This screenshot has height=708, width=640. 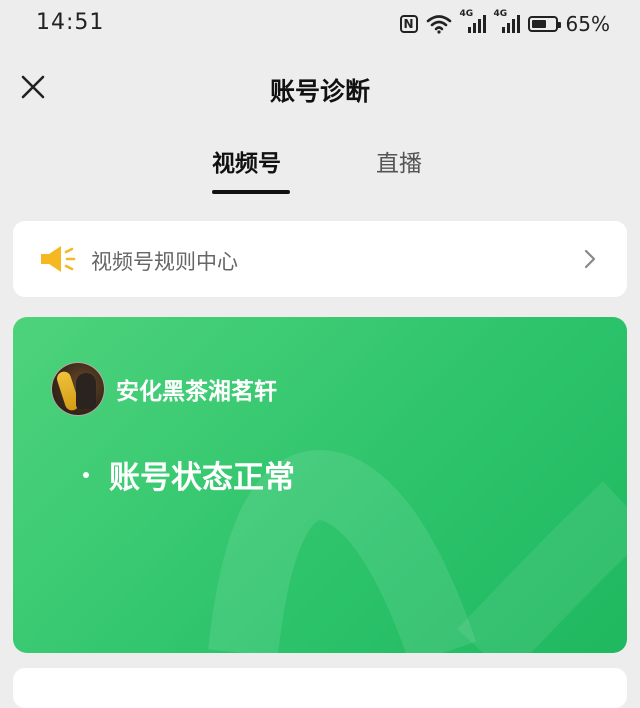 What do you see at coordinates (587, 24) in the screenshot?
I see `battery-percent: 65%` at bounding box center [587, 24].